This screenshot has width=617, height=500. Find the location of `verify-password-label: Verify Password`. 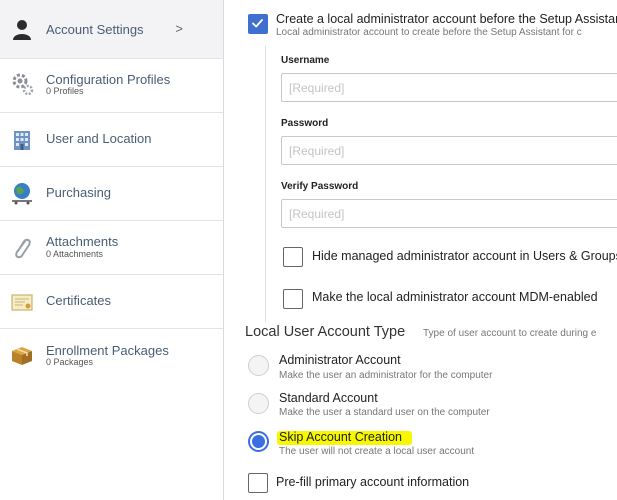

verify-password-label: Verify Password is located at coordinates (320, 186).